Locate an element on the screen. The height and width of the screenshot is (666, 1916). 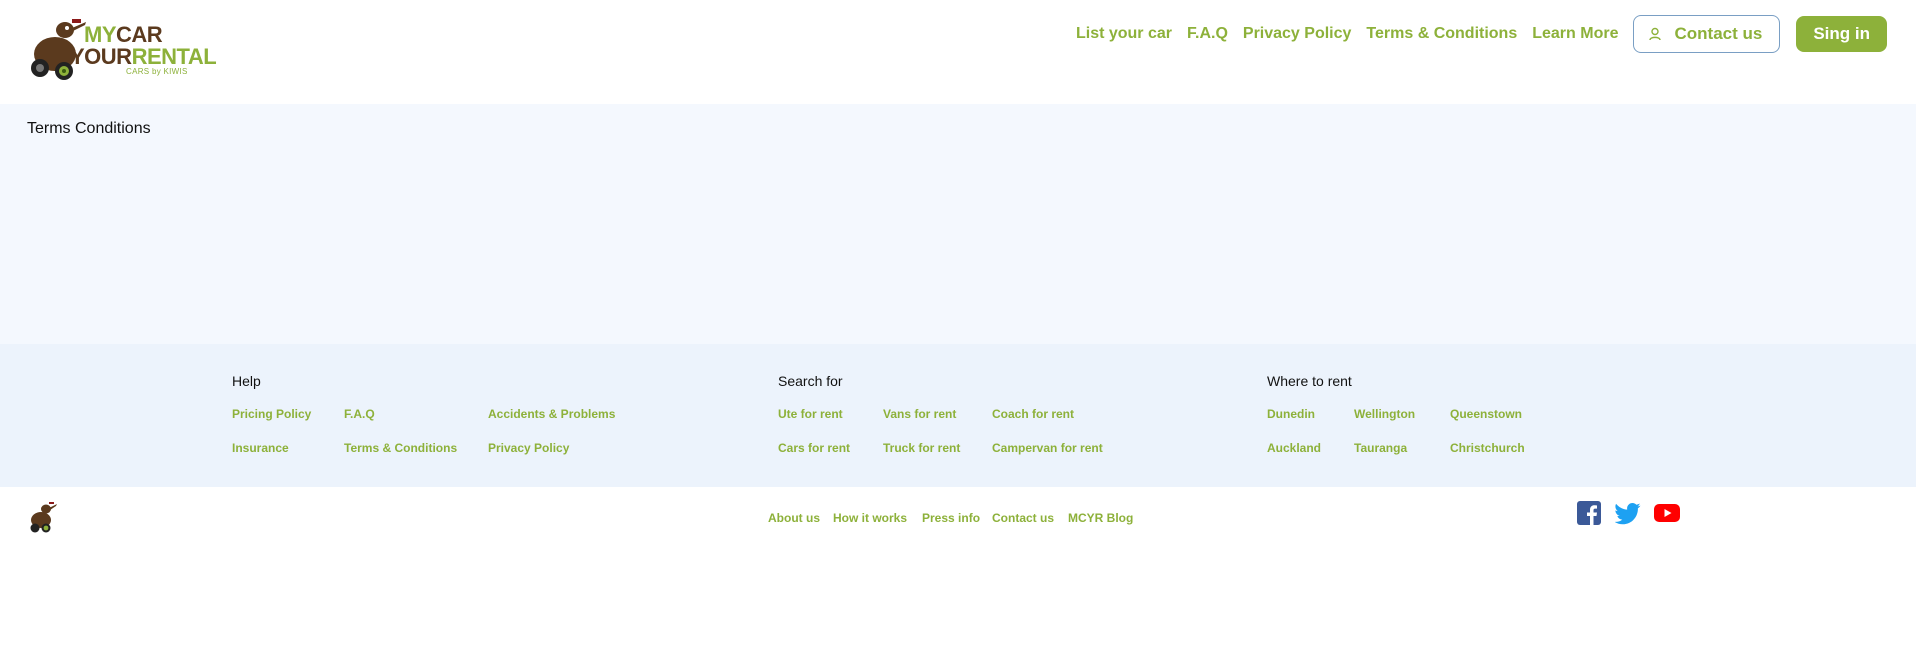
kiwi-logo-icon is located at coordinates (43, 517).